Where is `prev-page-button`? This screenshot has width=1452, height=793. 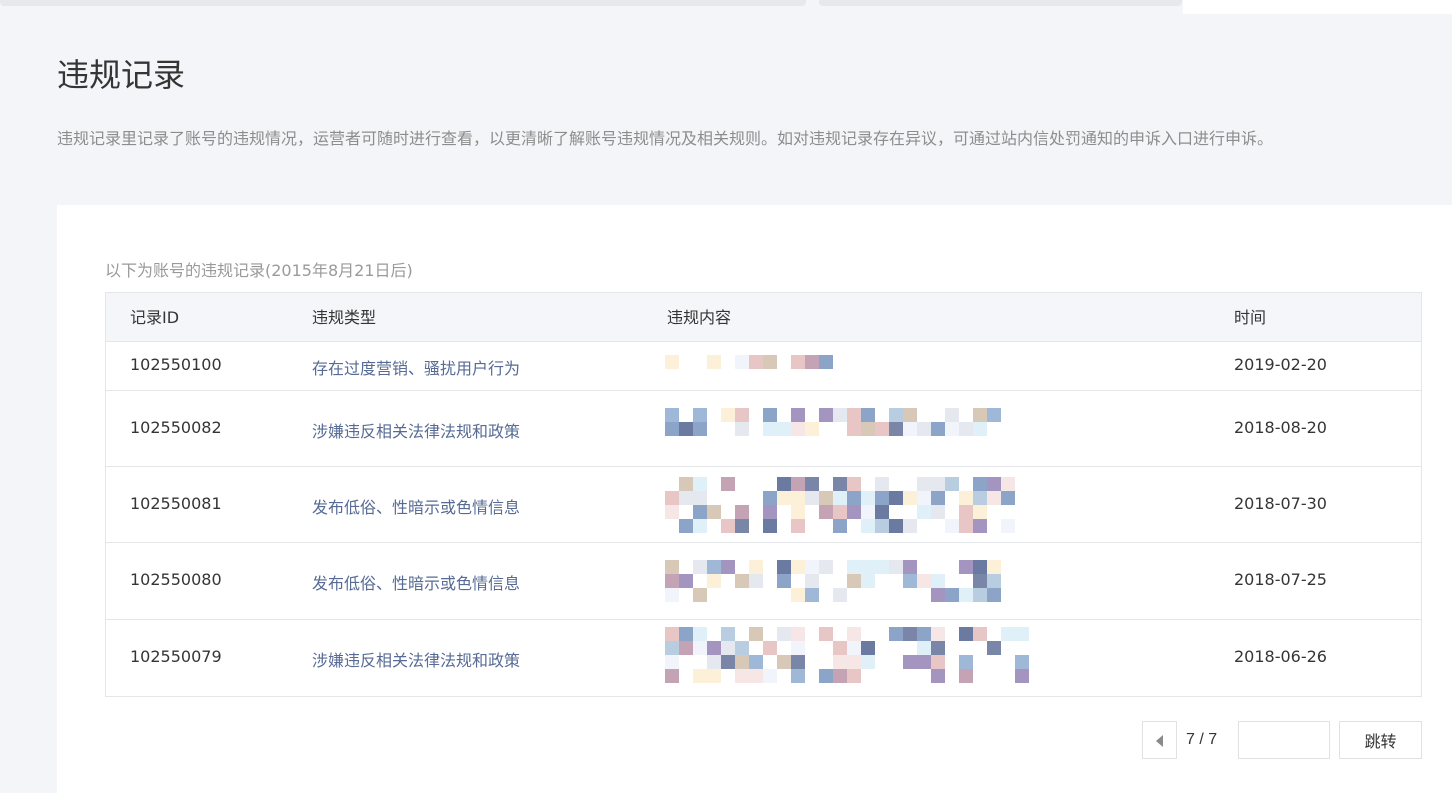 prev-page-button is located at coordinates (1159, 740).